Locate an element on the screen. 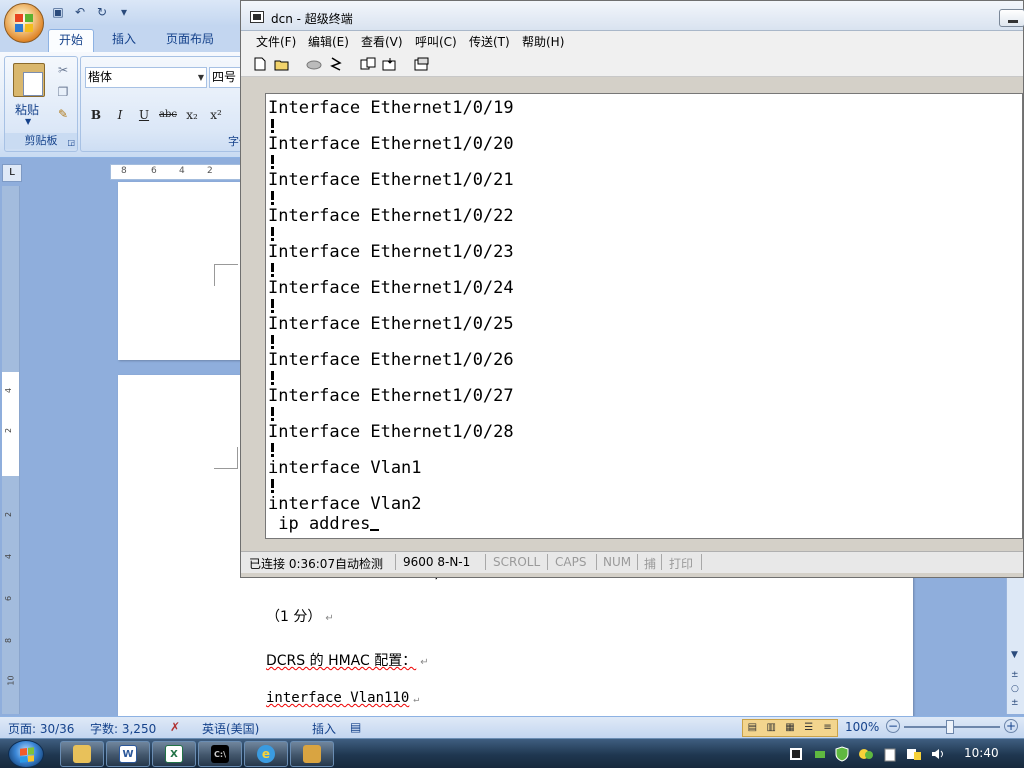 The height and width of the screenshot is (768, 1024). zoom-slider-thumb is located at coordinates (950, 727).